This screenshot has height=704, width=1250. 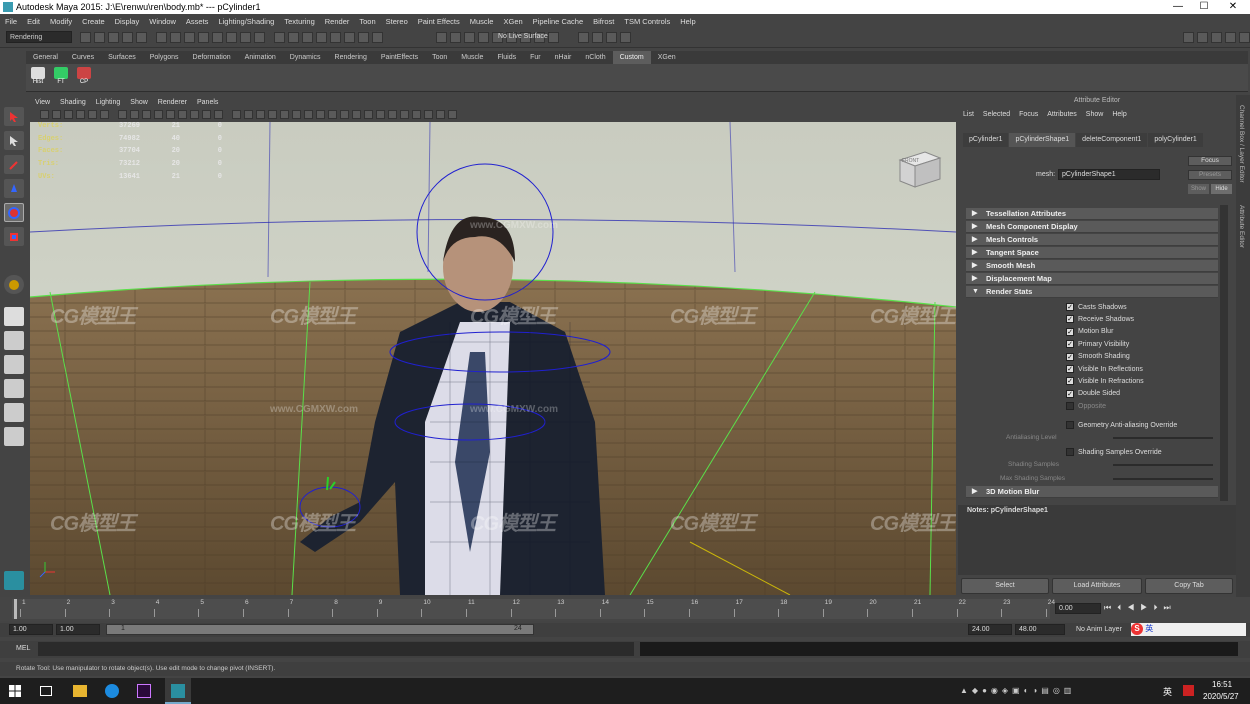 I want to click on menu-edit: Edit, so click(x=33, y=21).